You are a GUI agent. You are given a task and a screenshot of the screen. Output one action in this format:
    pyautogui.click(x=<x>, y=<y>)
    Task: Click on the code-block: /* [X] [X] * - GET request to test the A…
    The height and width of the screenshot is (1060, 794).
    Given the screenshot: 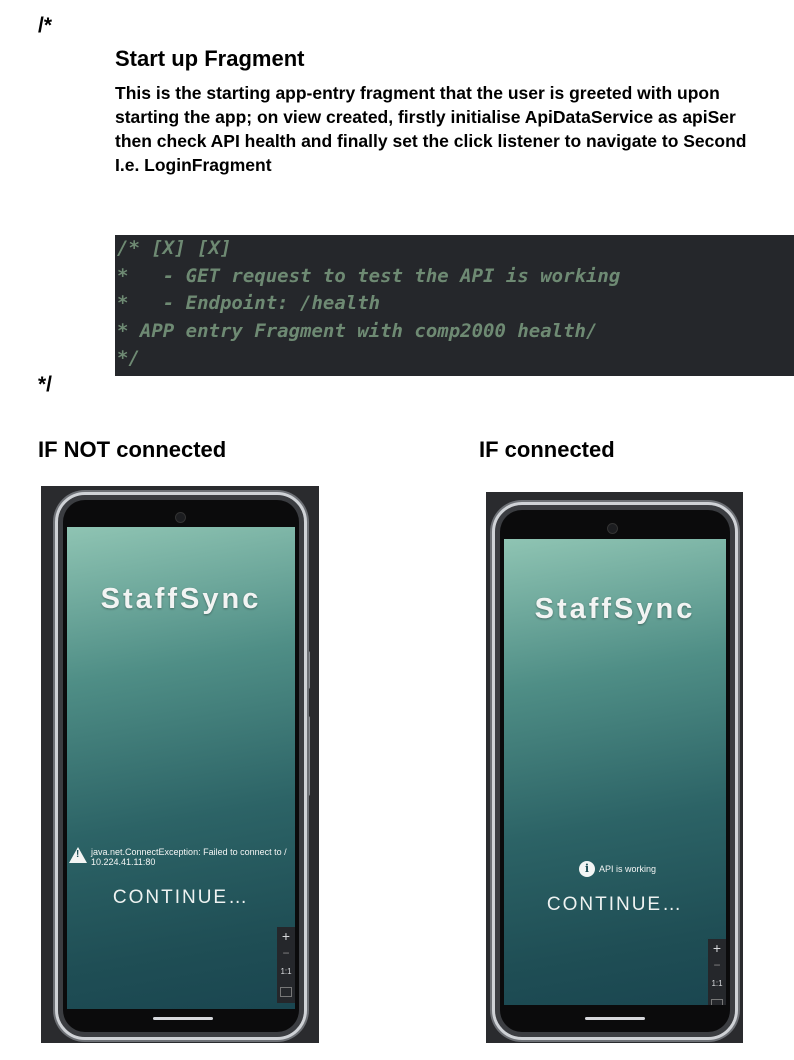 What is the action you would take?
    pyautogui.click(x=454, y=305)
    